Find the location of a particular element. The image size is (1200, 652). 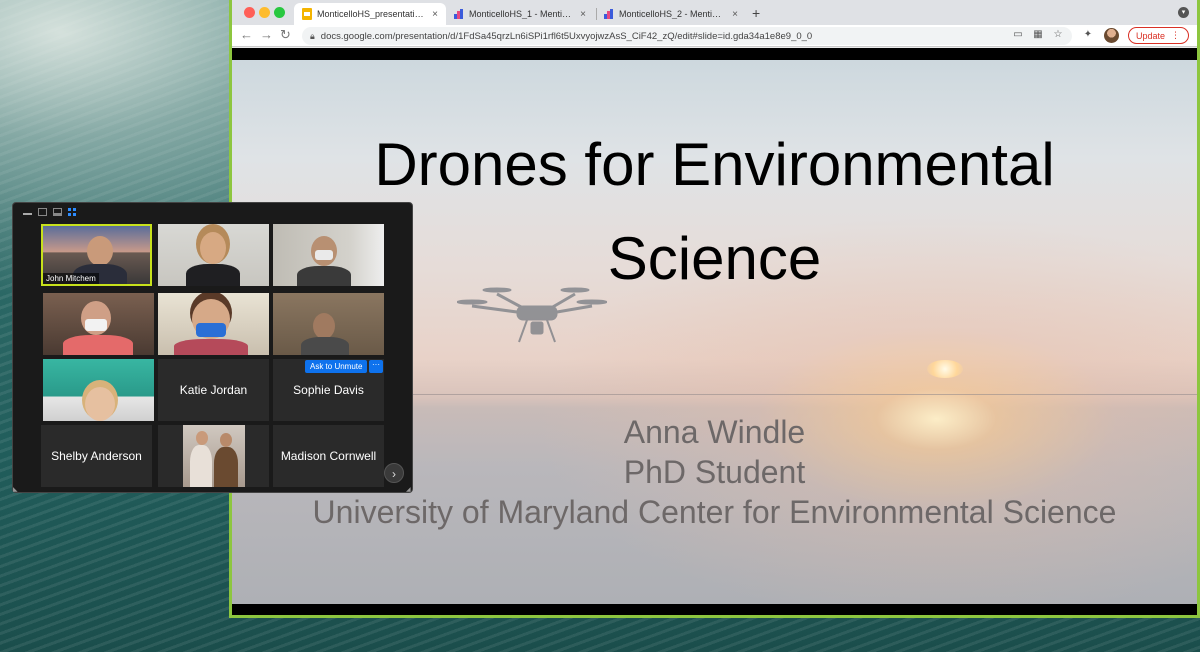

participant-name: John Mitchem is located at coordinates (71, 278).